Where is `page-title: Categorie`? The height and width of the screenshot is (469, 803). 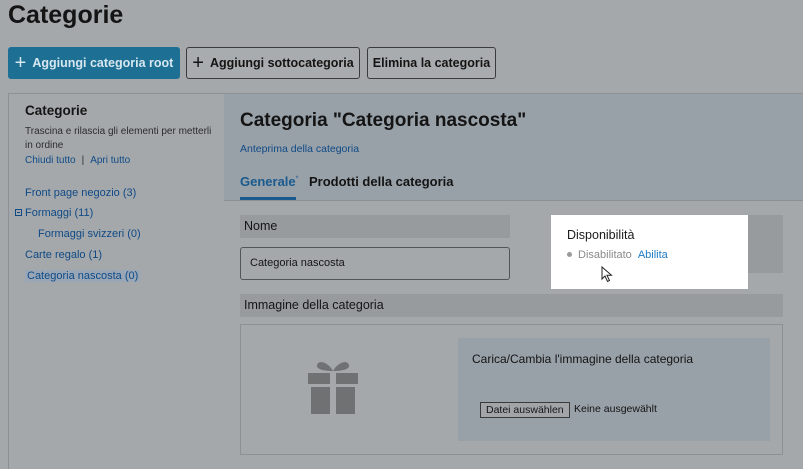 page-title: Categorie is located at coordinates (66, 15).